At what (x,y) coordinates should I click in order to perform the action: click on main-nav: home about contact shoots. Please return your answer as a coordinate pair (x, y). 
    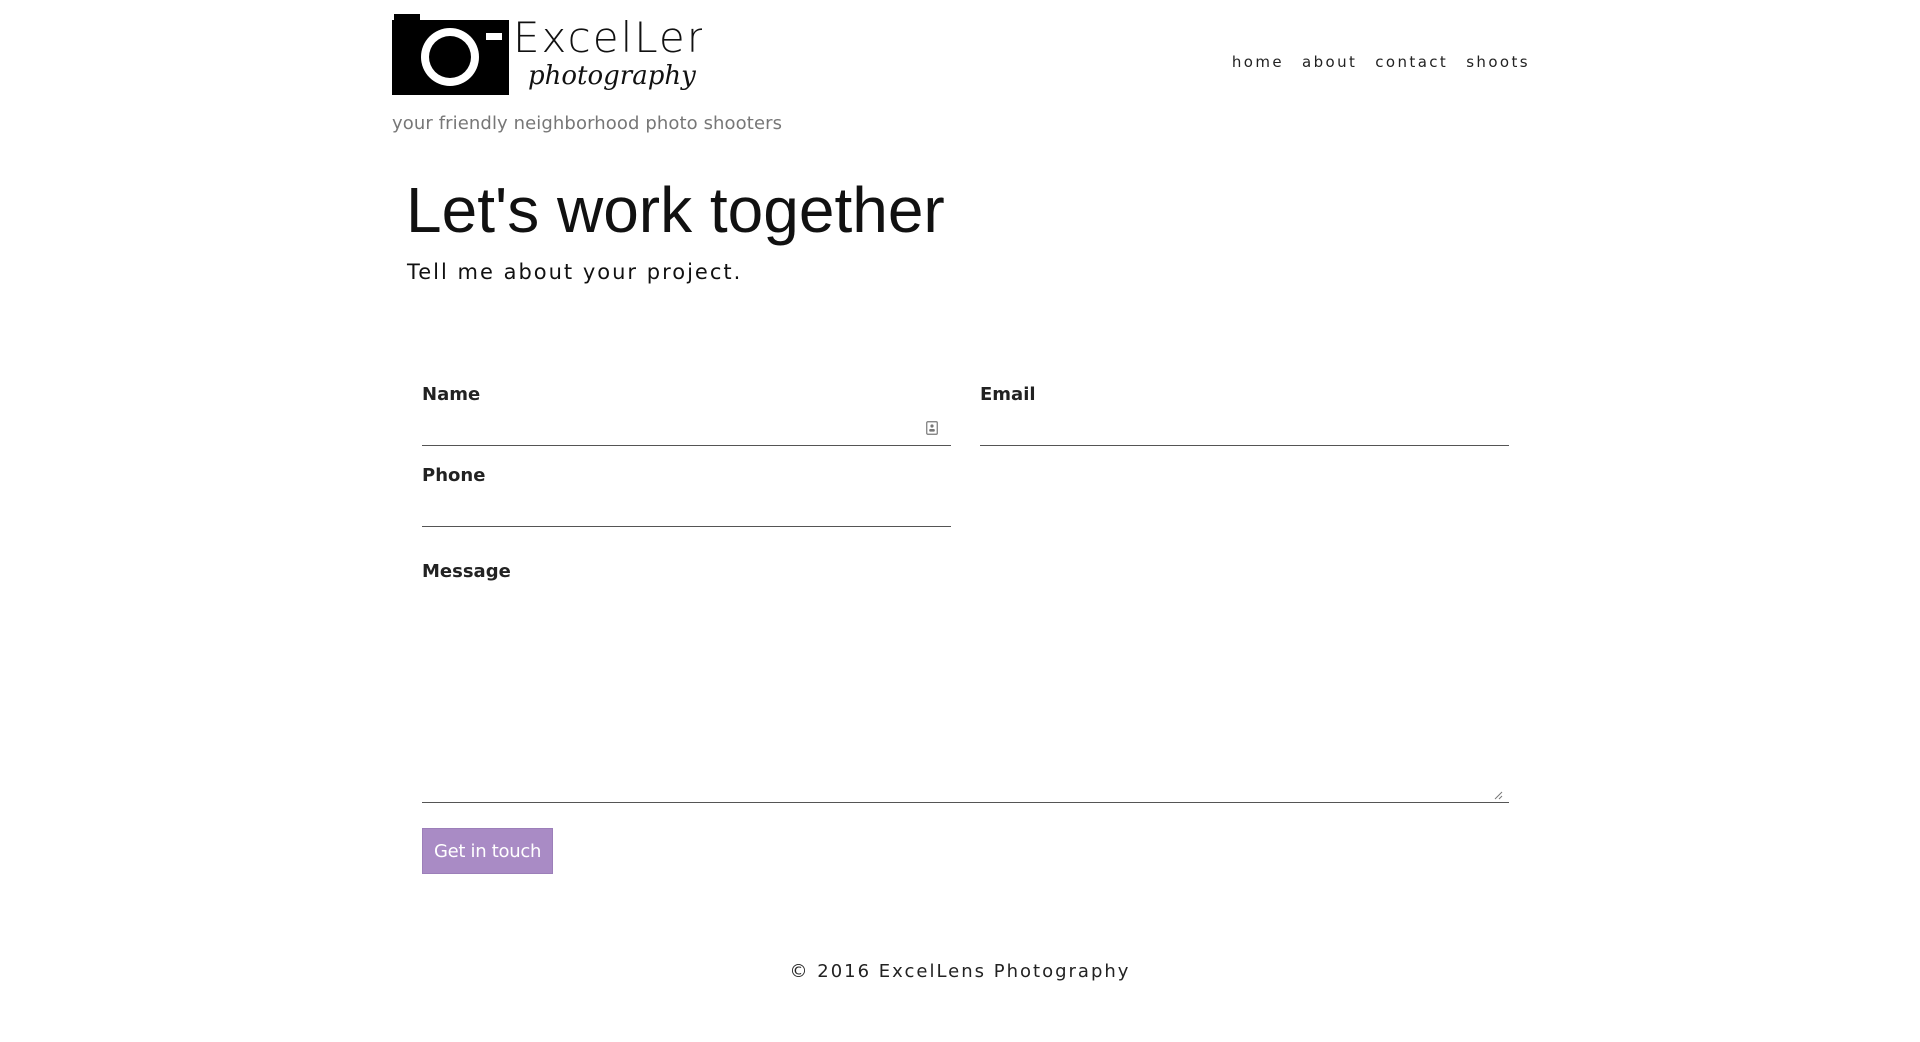
    Looking at the image, I should click on (1381, 62).